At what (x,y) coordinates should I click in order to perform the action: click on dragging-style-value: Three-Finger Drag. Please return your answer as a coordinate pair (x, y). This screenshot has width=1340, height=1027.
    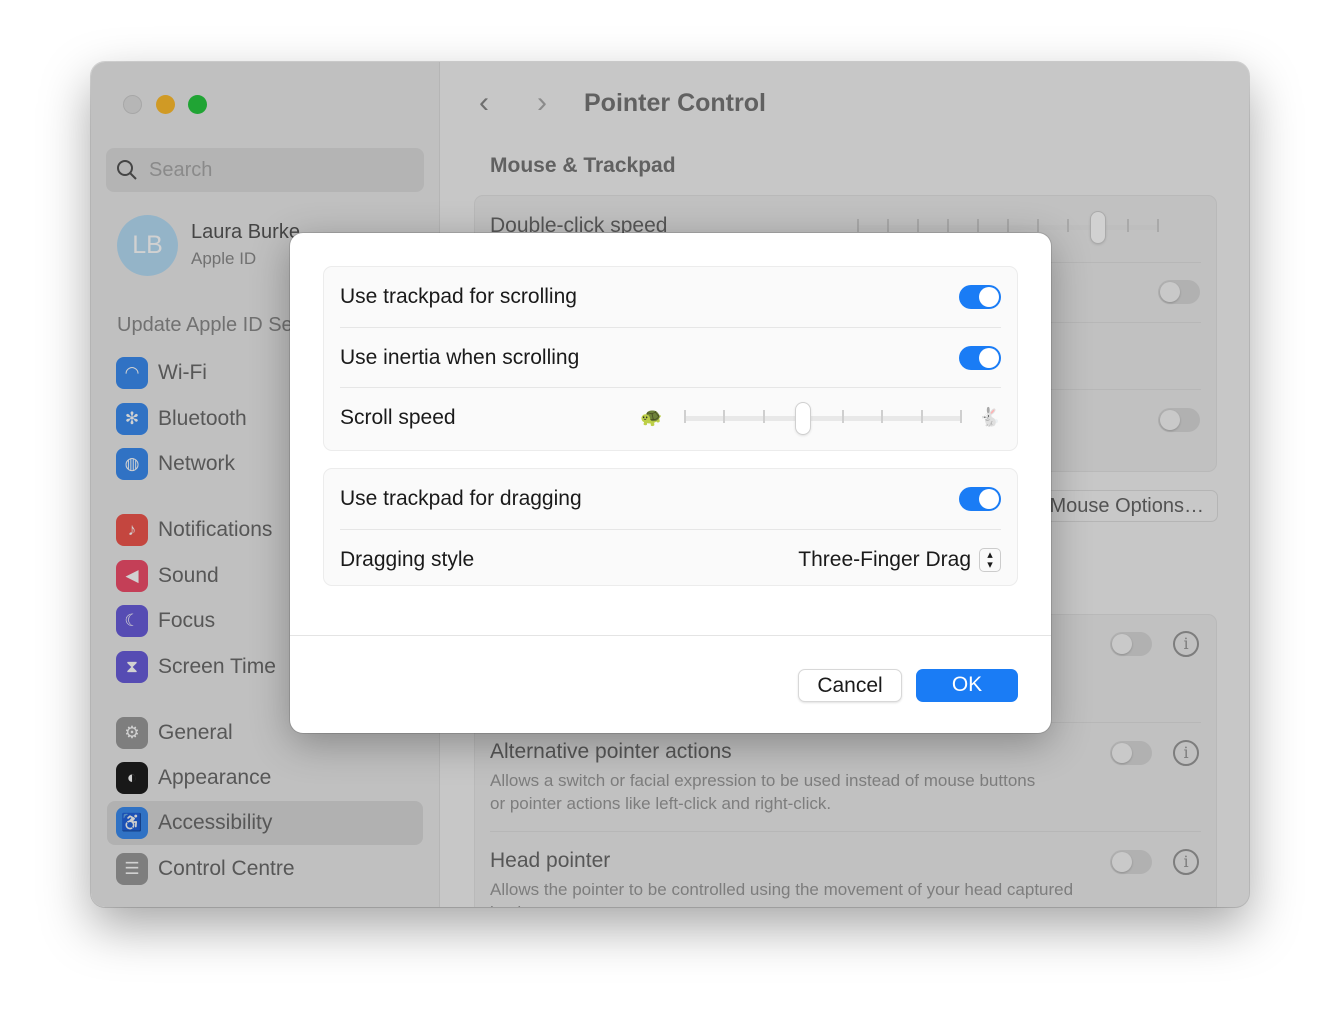
    Looking at the image, I should click on (884, 559).